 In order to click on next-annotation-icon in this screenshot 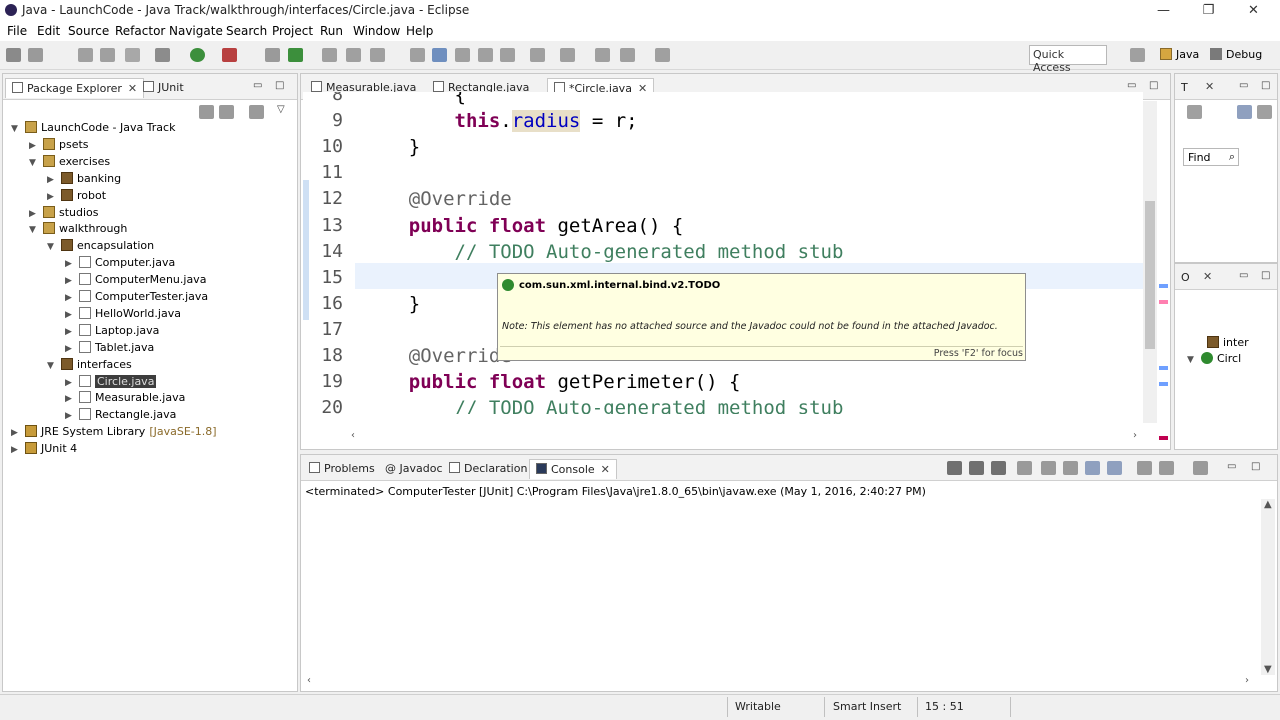, I will do `click(485, 55)`.